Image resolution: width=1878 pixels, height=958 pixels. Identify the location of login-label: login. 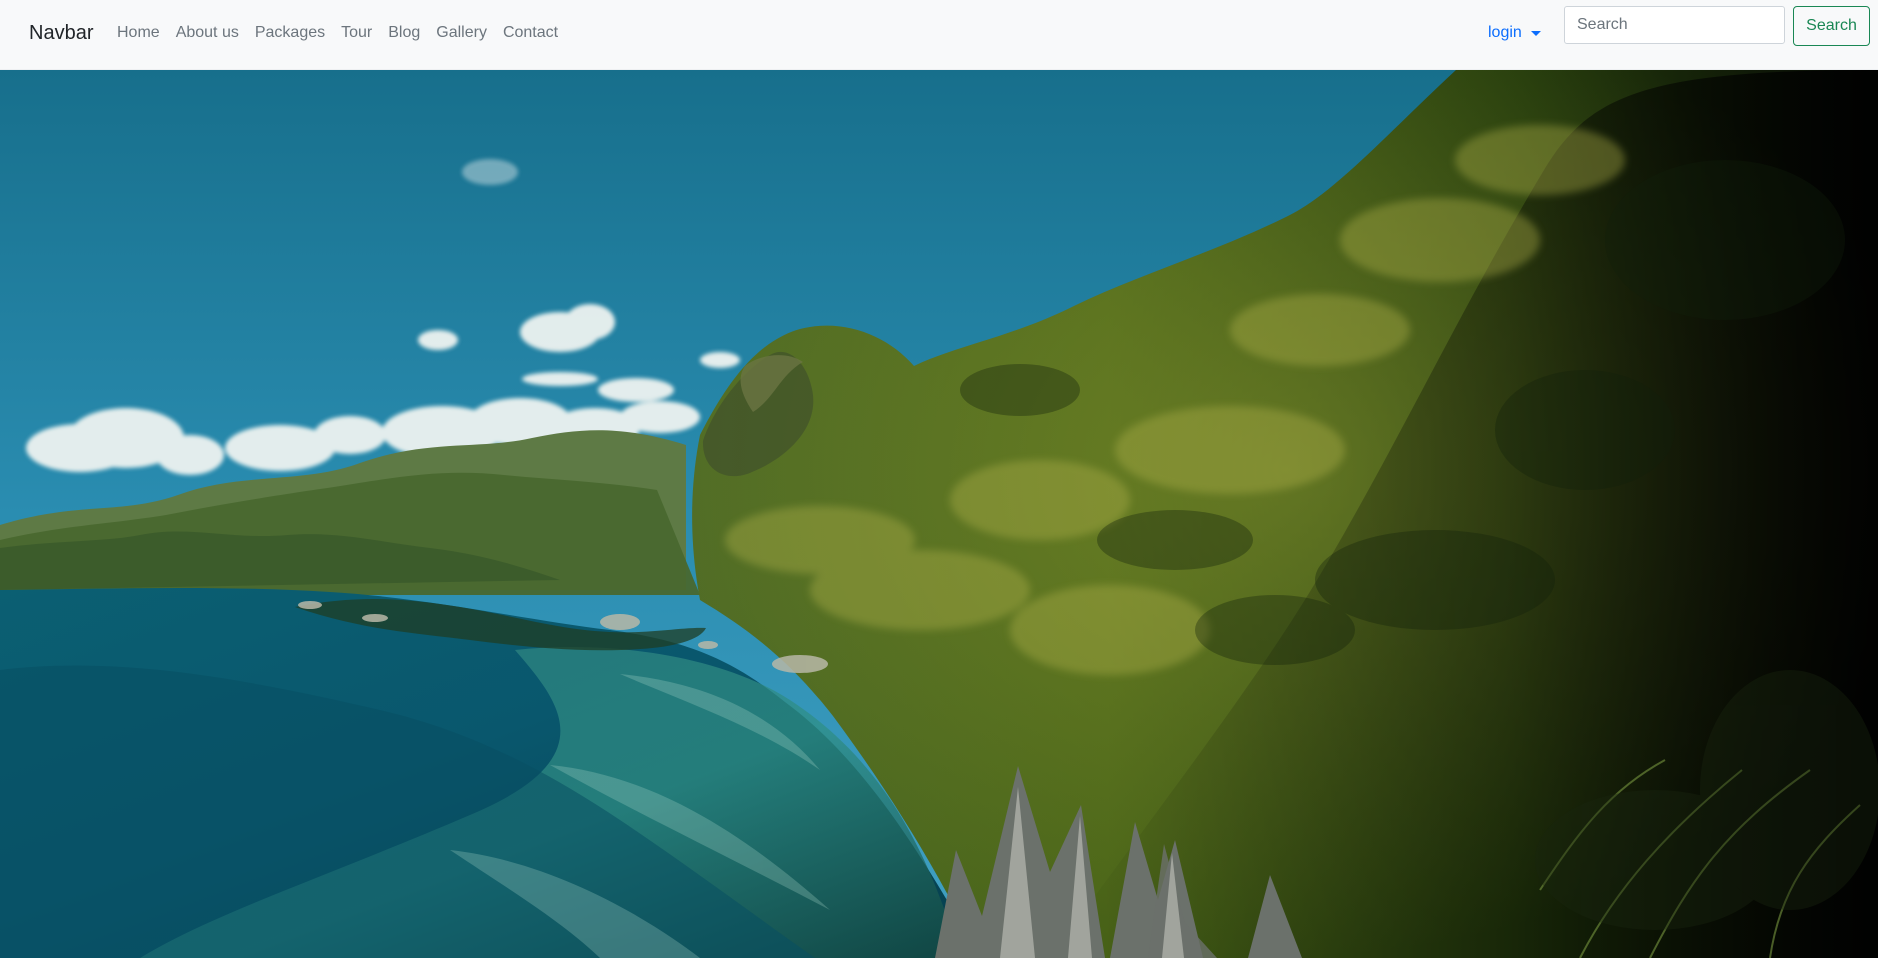
(1505, 32).